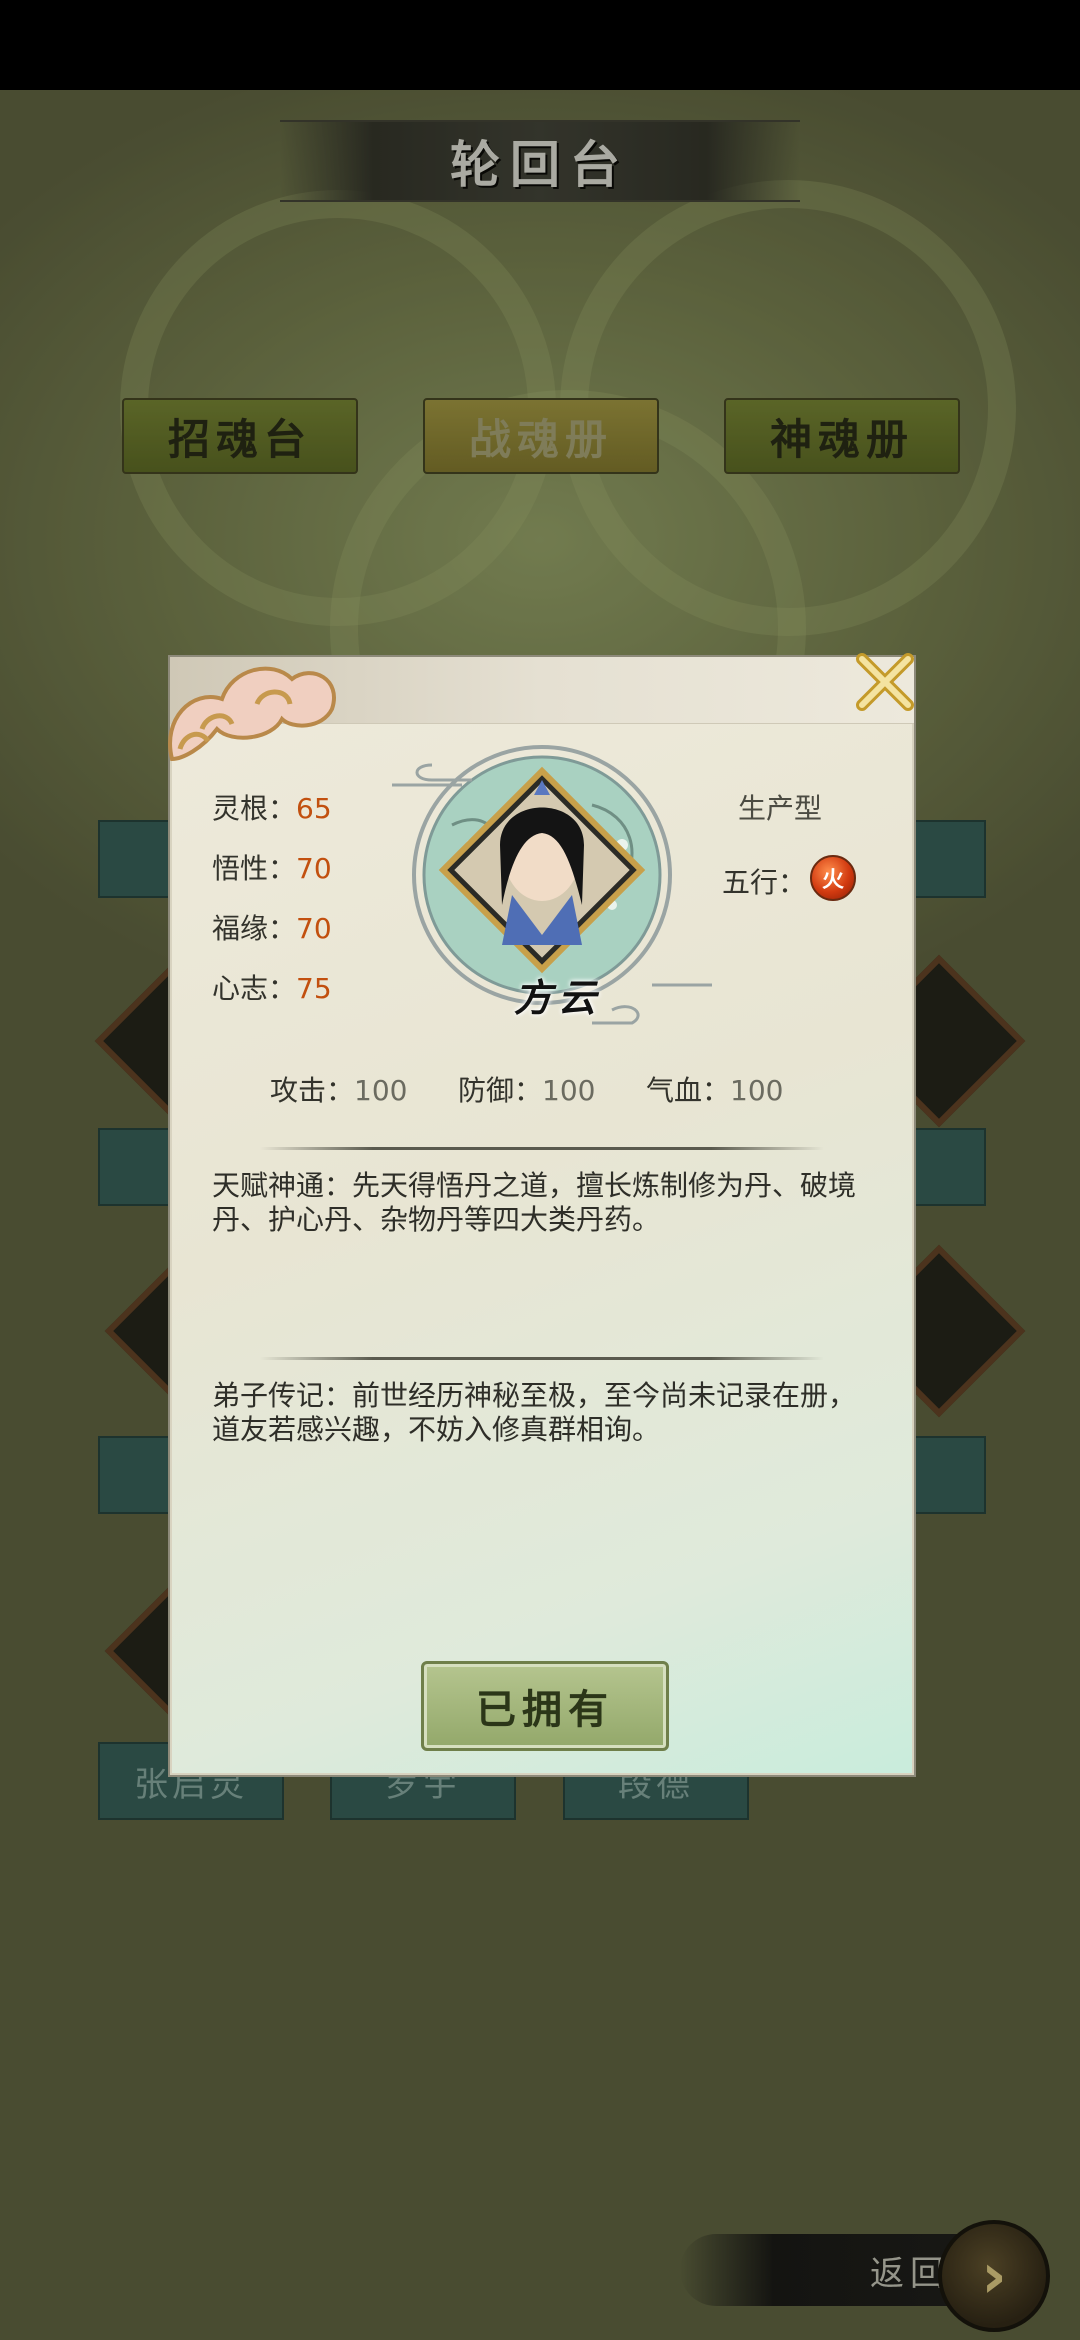 The image size is (1080, 2340). What do you see at coordinates (833, 878) in the screenshot?
I see `fire-element-icon: 火` at bounding box center [833, 878].